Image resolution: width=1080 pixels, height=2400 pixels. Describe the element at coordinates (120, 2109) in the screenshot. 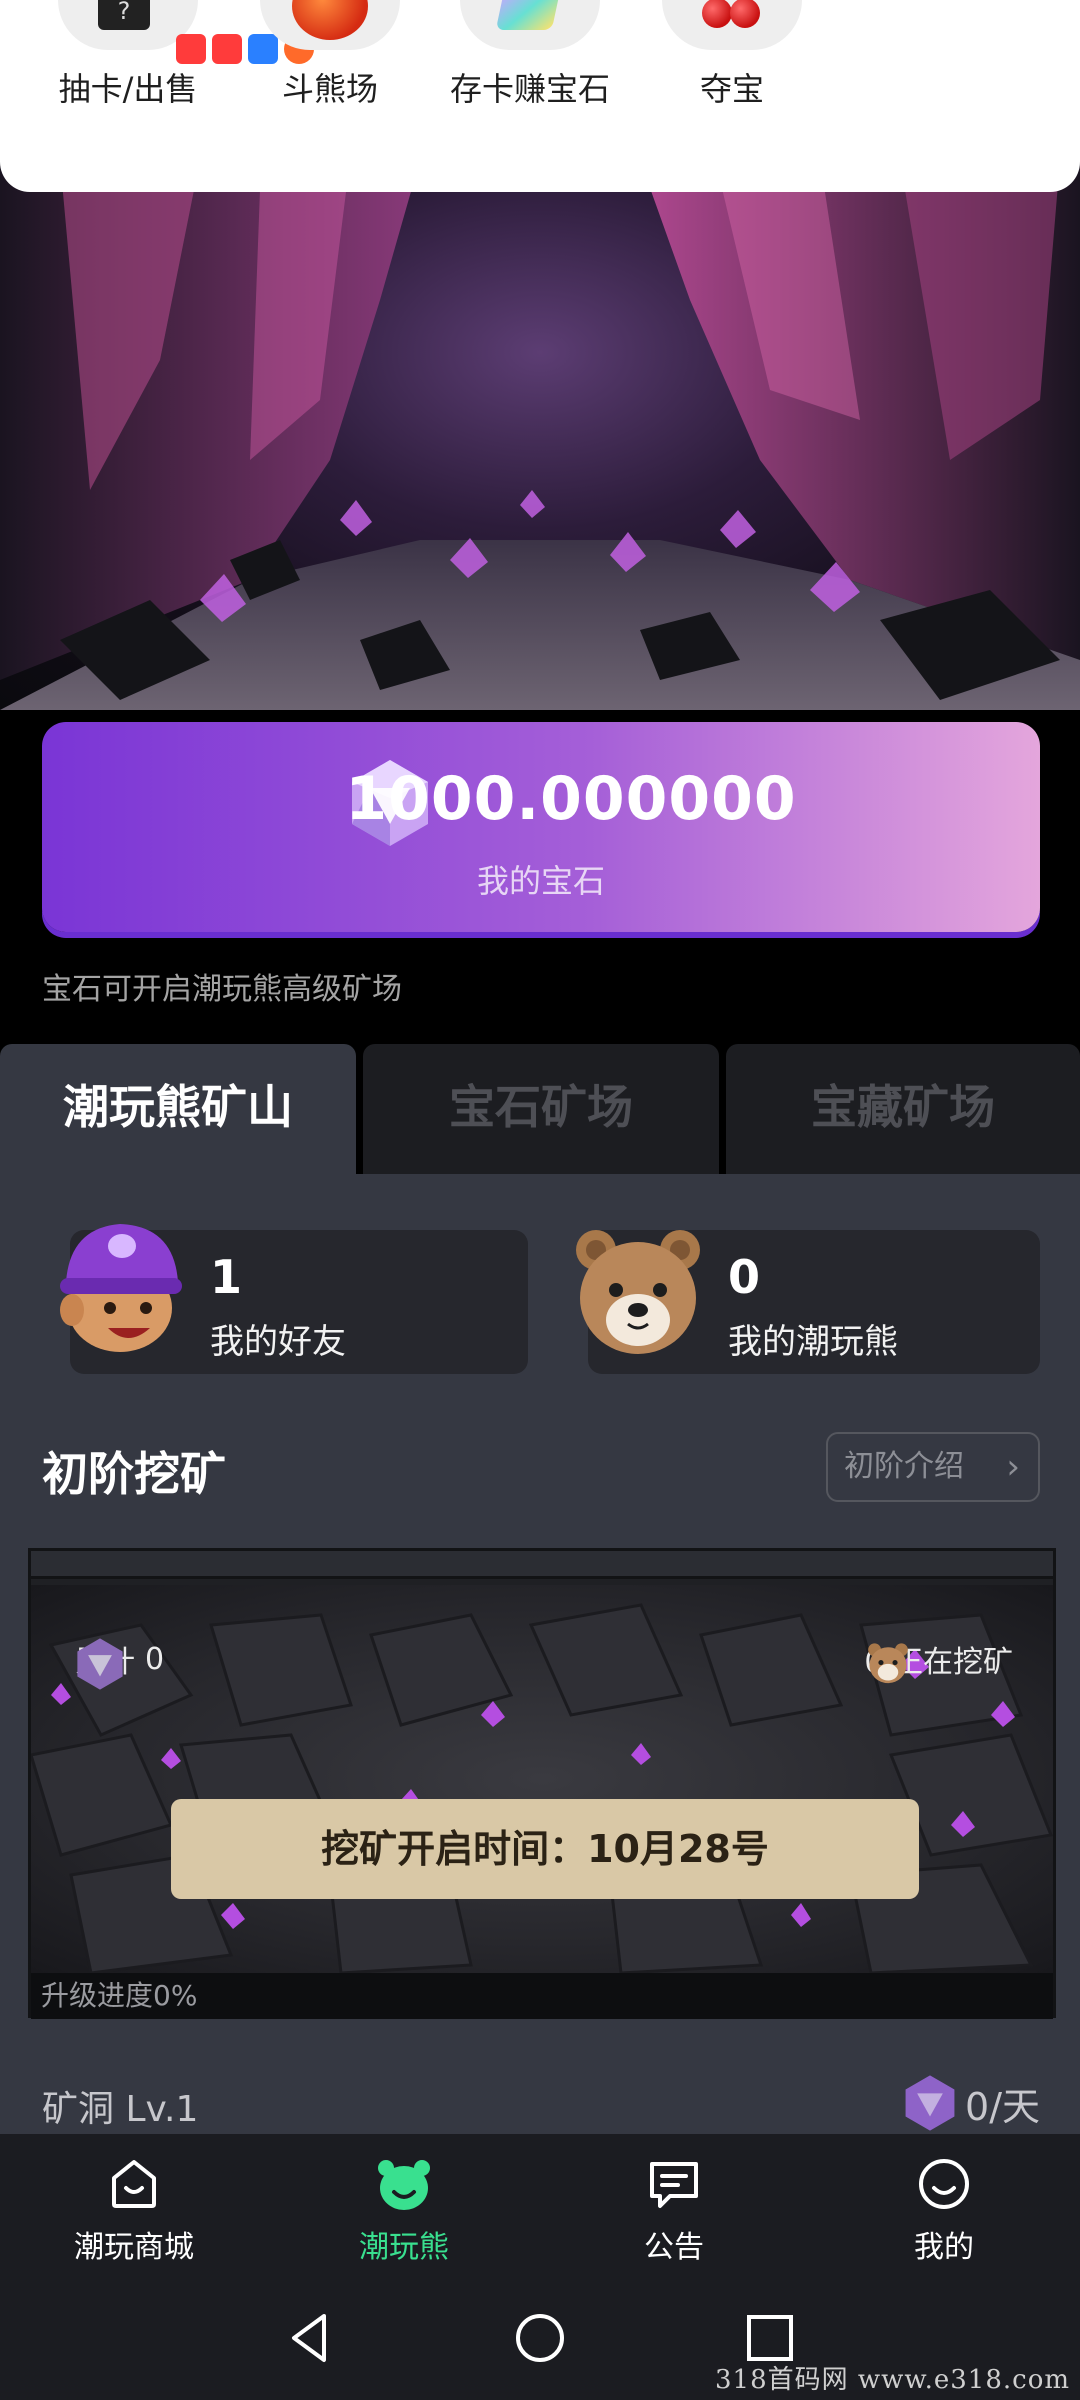

I see `cave-level: 矿洞 Lv.1` at that location.